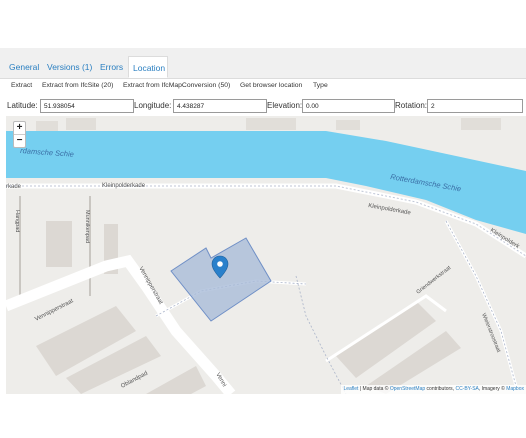 The height and width of the screenshot is (438, 526). What do you see at coordinates (77, 85) in the screenshot?
I see `extract-ifcsite-button: Extract from IfcSite (20)` at bounding box center [77, 85].